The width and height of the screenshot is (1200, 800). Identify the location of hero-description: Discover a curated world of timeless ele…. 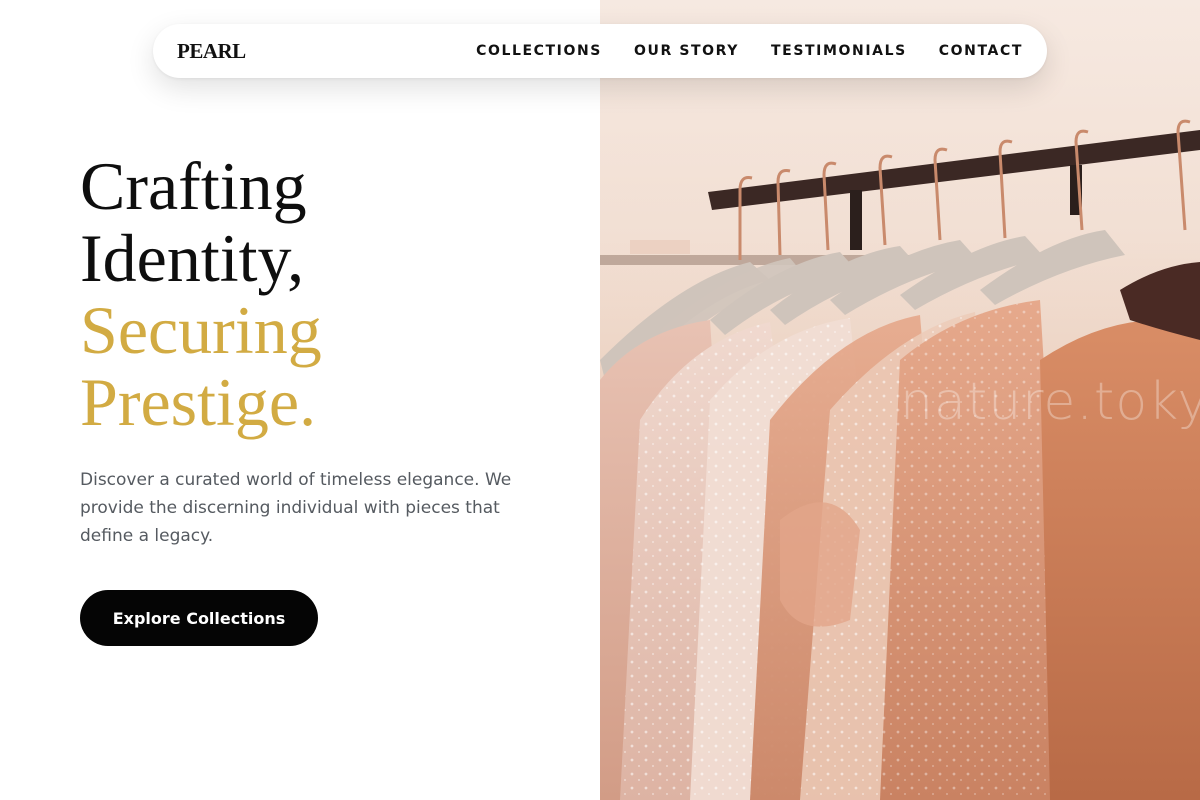
(296, 508).